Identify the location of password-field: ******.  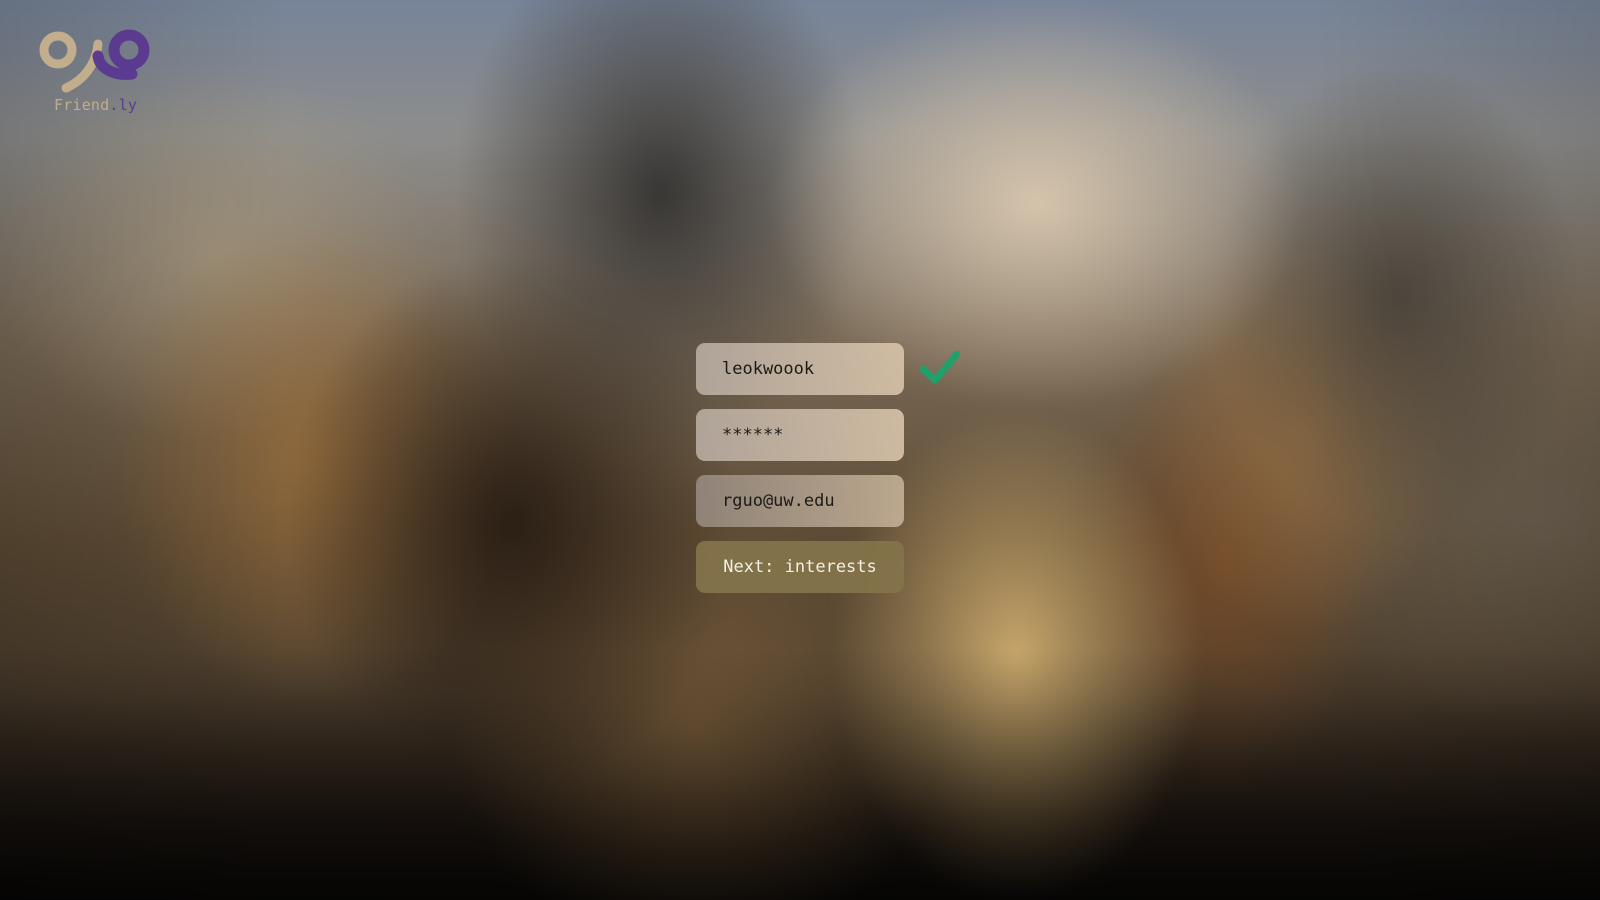
(800, 435).